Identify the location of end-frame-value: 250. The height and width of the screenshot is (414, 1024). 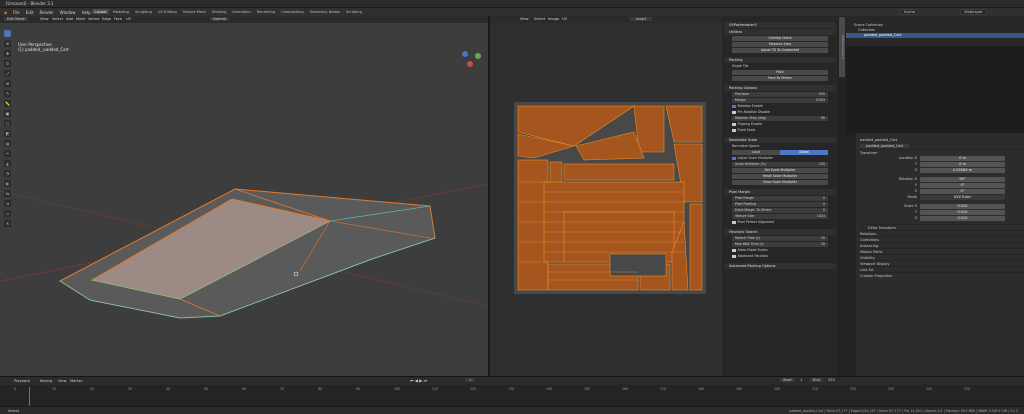
(831, 380).